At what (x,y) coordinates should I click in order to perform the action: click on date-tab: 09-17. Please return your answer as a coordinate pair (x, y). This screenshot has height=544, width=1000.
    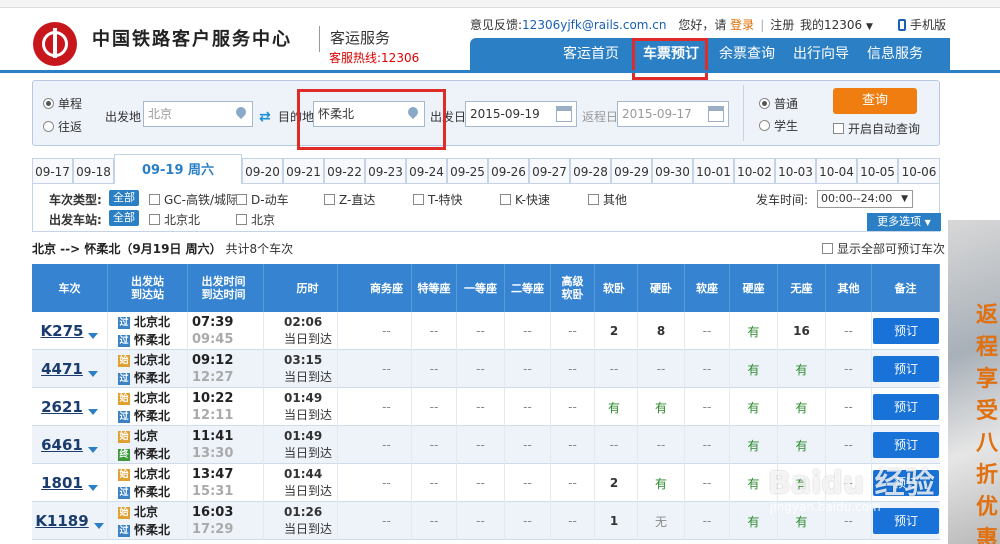
    Looking at the image, I should click on (52, 171).